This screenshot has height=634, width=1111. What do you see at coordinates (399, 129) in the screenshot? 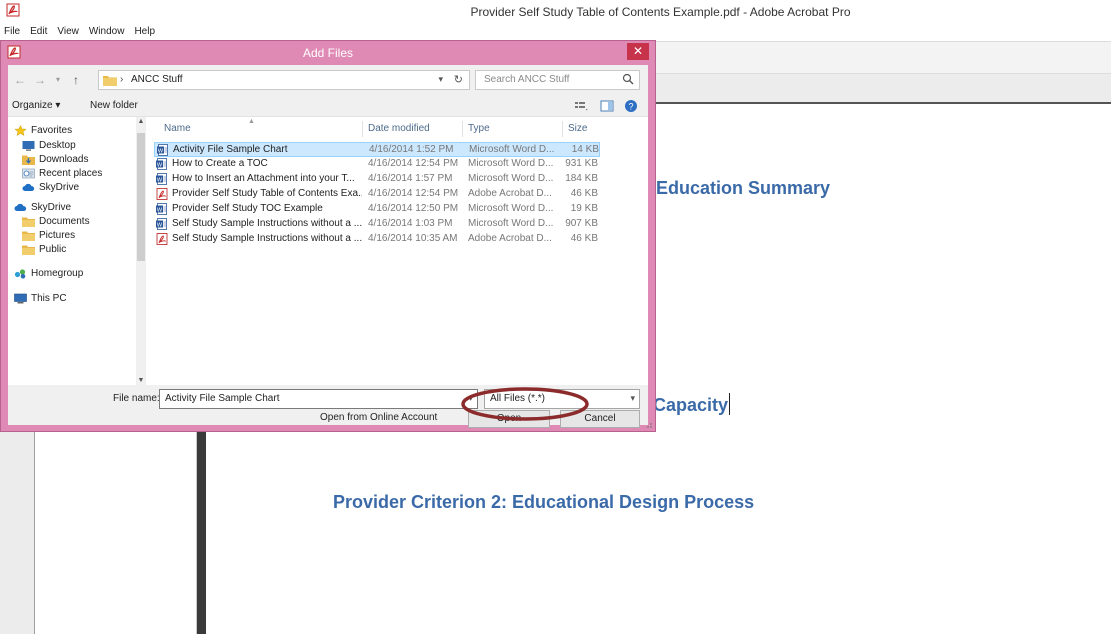
I see `column-header-date: Date modified` at bounding box center [399, 129].